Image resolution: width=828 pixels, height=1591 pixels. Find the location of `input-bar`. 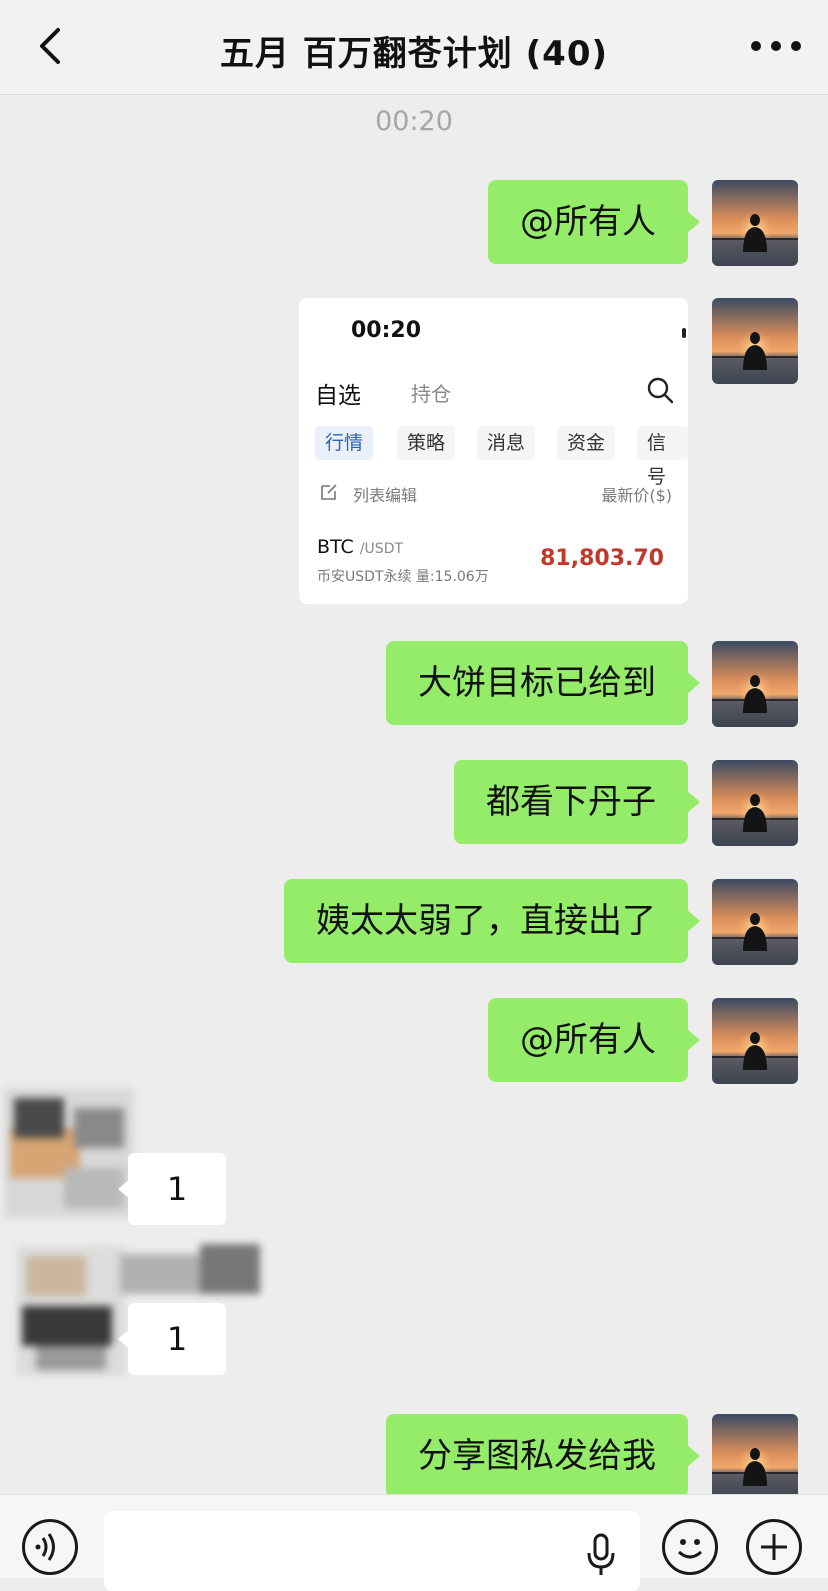

input-bar is located at coordinates (414, 1542).